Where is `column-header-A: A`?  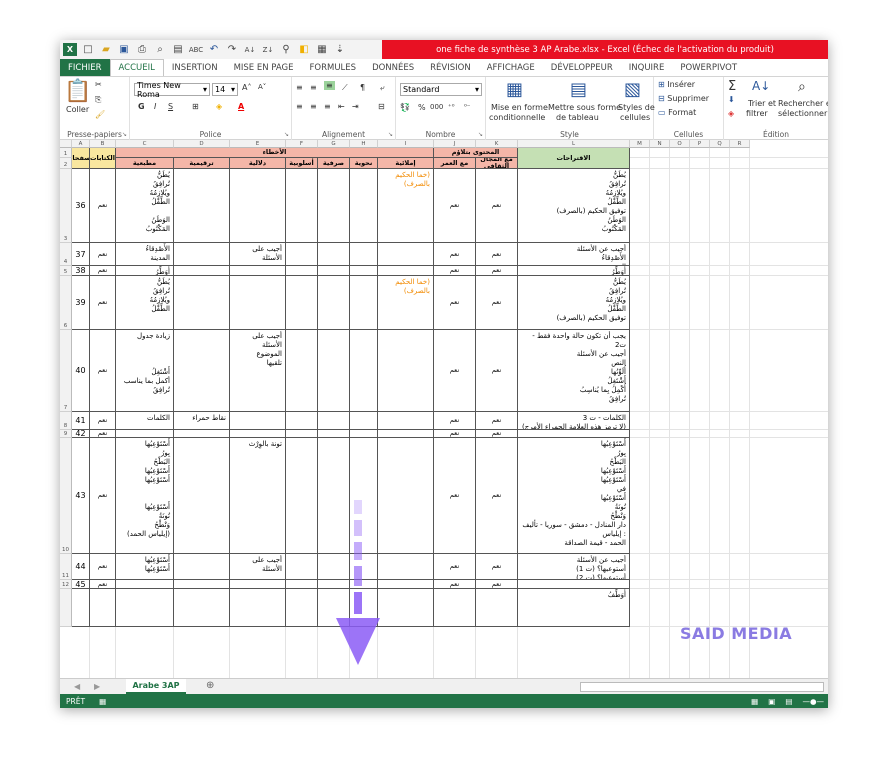
column-header-A: A is located at coordinates (81, 144).